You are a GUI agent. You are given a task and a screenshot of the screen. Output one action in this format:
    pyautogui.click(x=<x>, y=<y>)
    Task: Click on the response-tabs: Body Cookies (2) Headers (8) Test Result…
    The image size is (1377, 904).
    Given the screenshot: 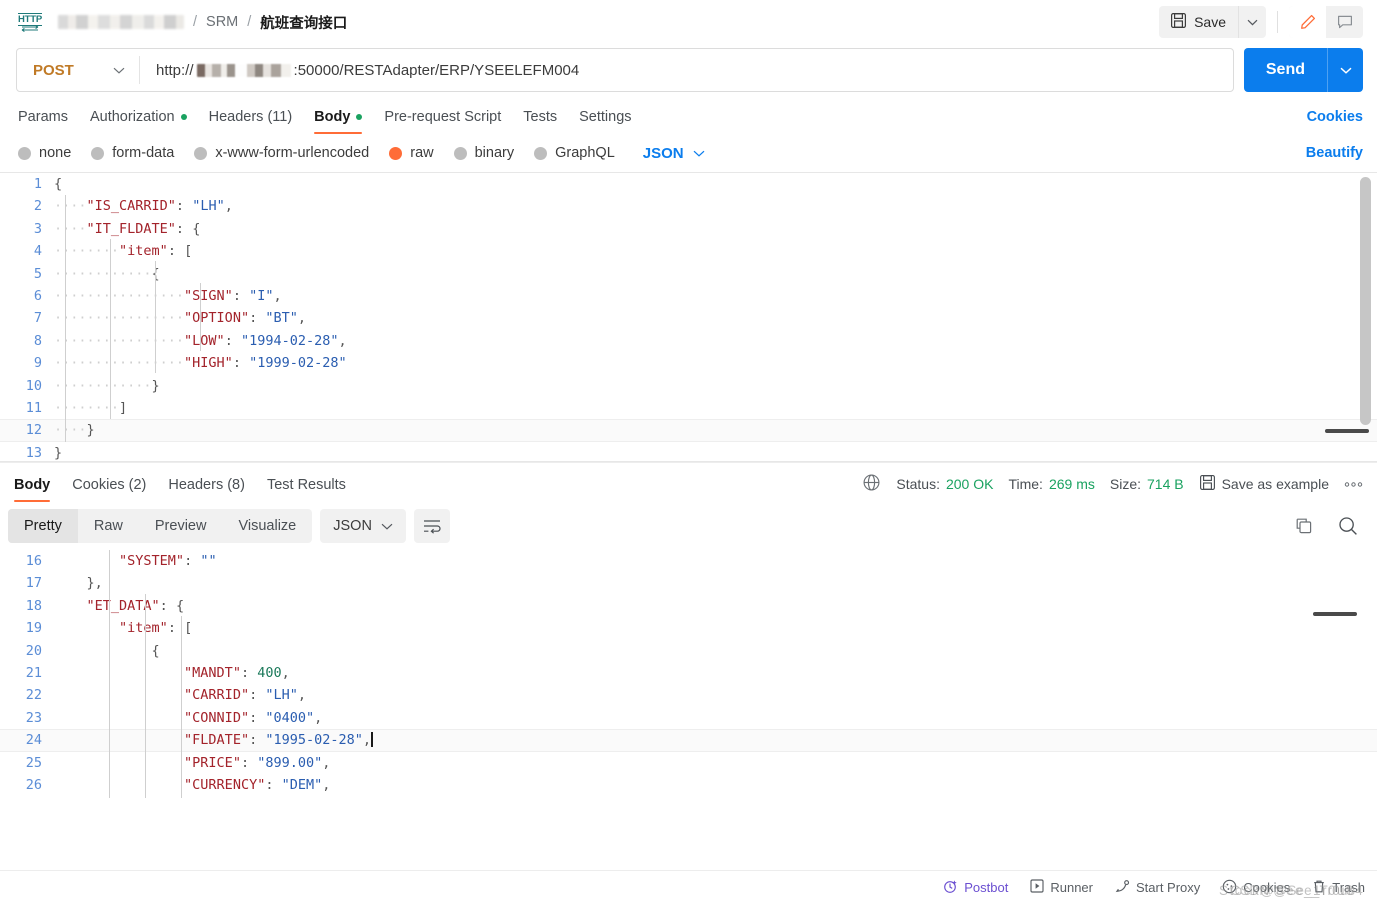 What is the action you would take?
    pyautogui.click(x=688, y=482)
    